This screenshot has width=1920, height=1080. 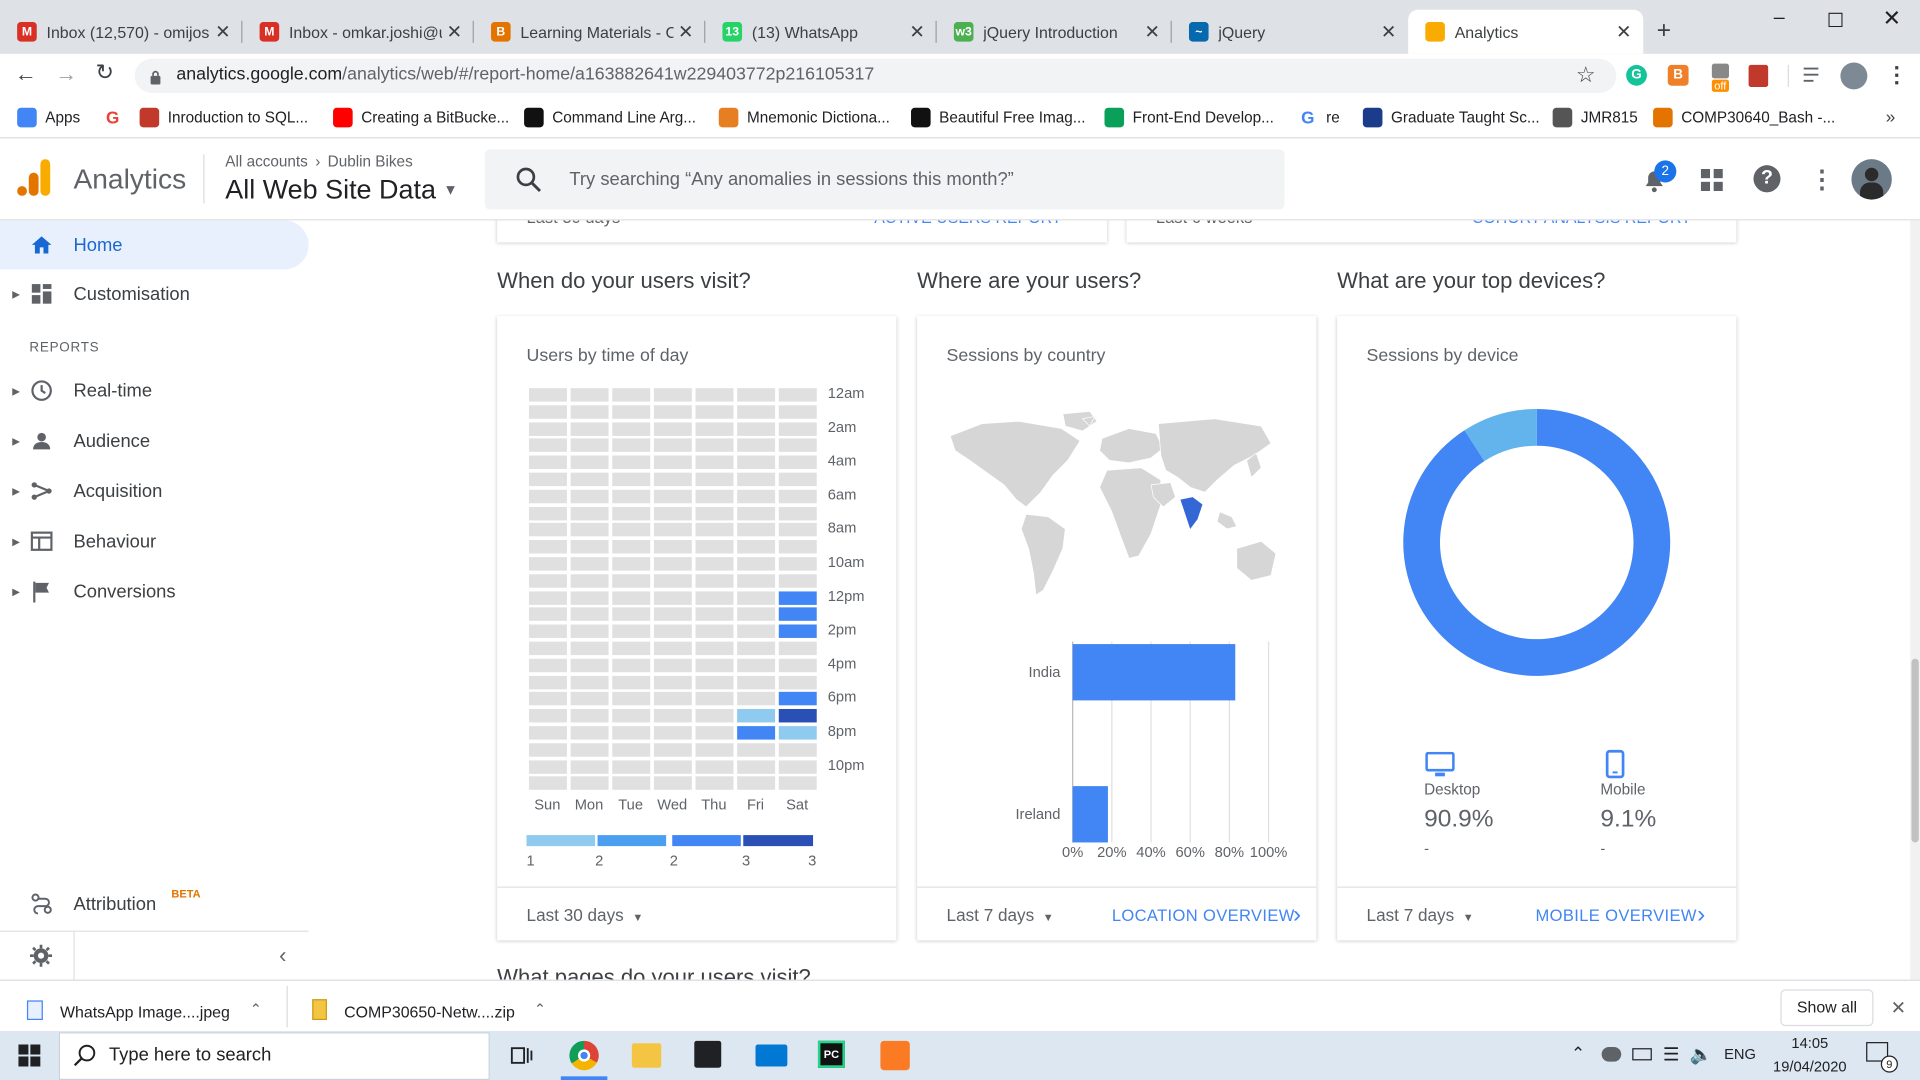 What do you see at coordinates (1319, 118) in the screenshot?
I see `bookmark-item: Gre` at bounding box center [1319, 118].